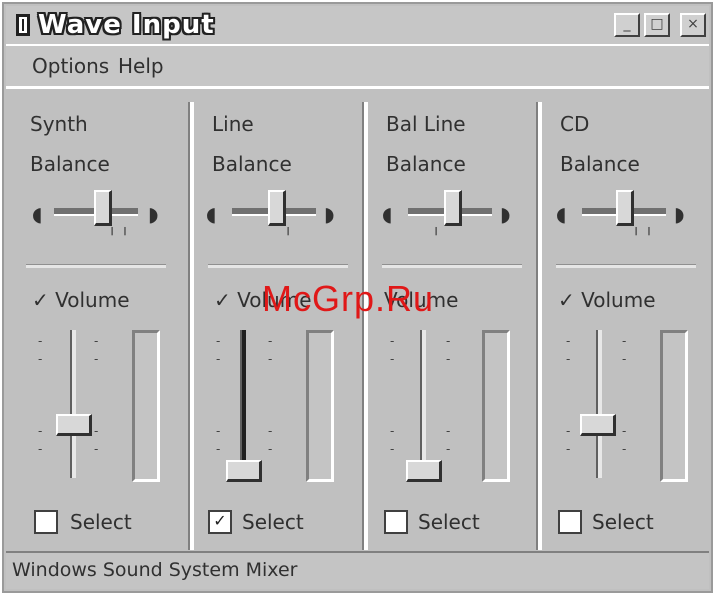 The width and height of the screenshot is (717, 597). Describe the element at coordinates (357, 66) in the screenshot. I see `menu-bar: Options Help` at that location.